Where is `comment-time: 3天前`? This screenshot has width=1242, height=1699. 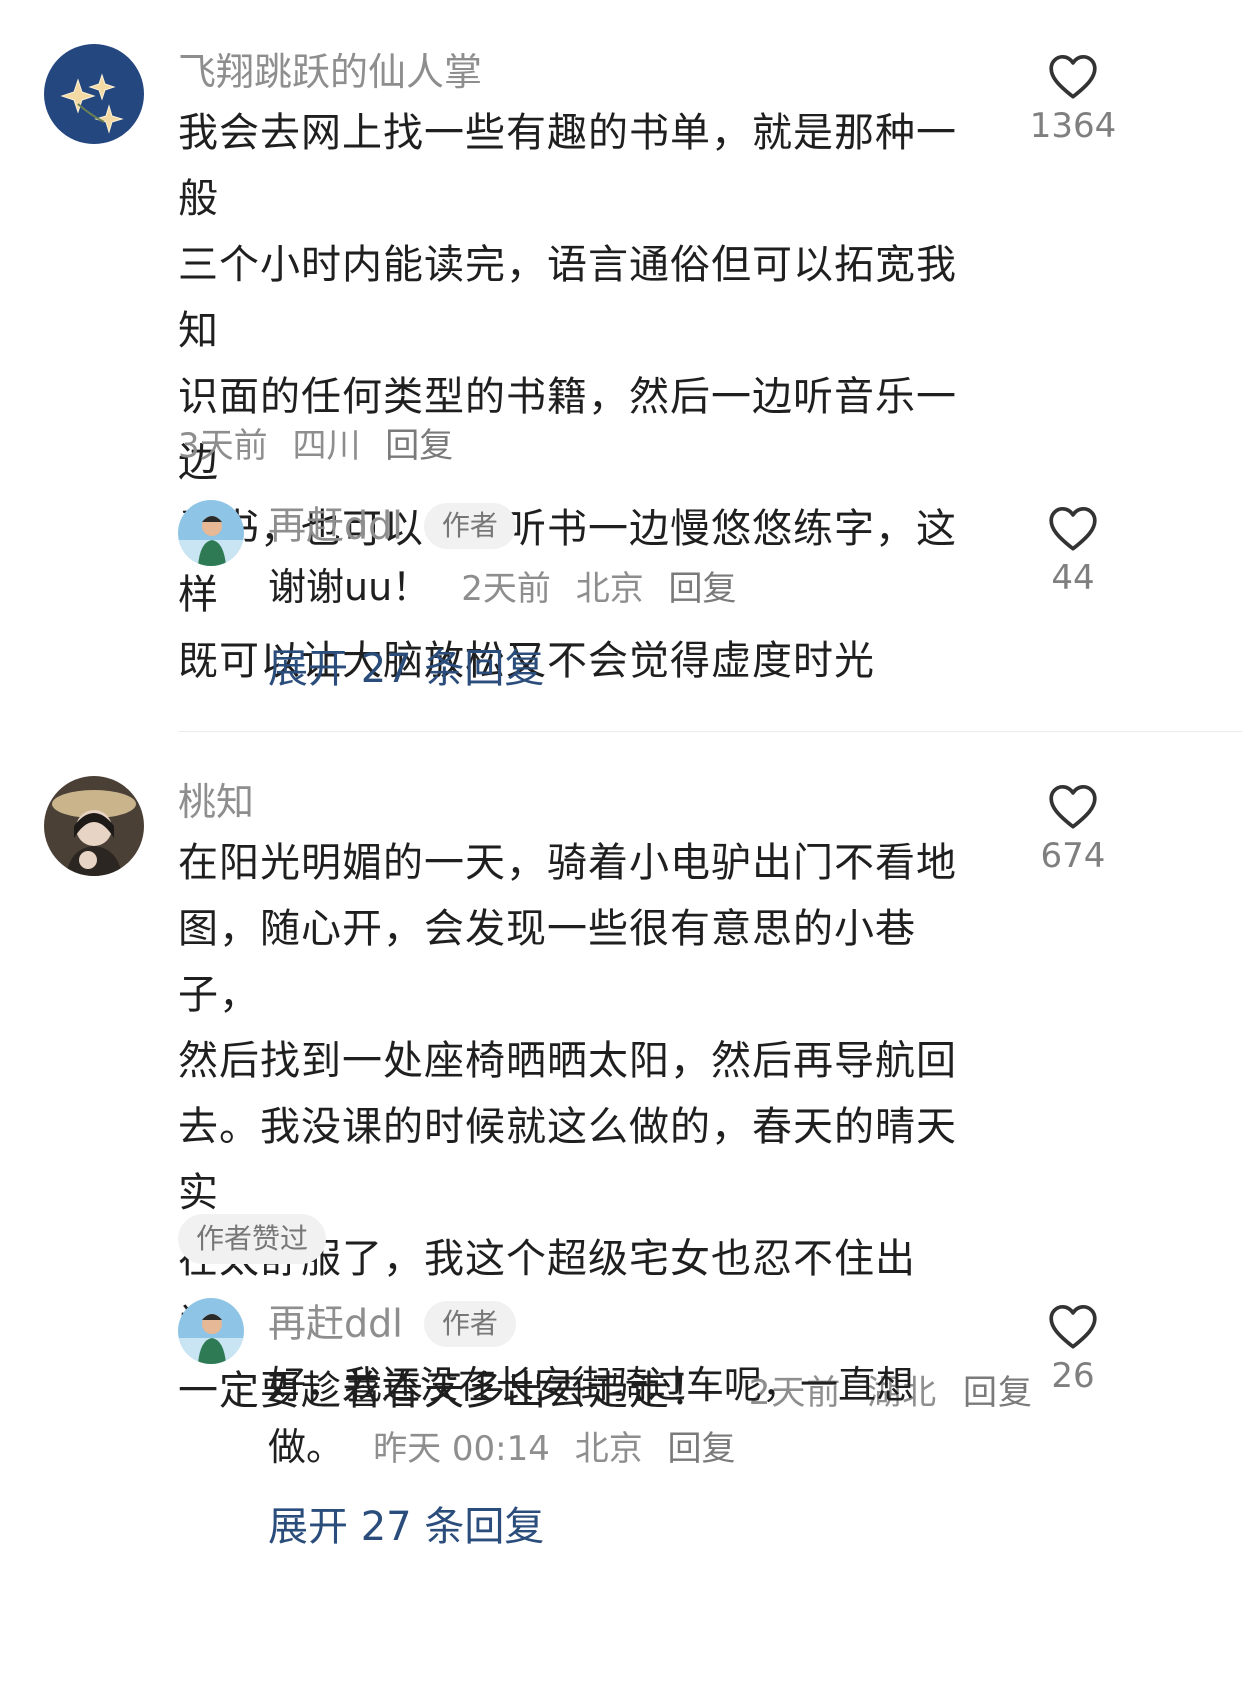 comment-time: 3天前 is located at coordinates (223, 446).